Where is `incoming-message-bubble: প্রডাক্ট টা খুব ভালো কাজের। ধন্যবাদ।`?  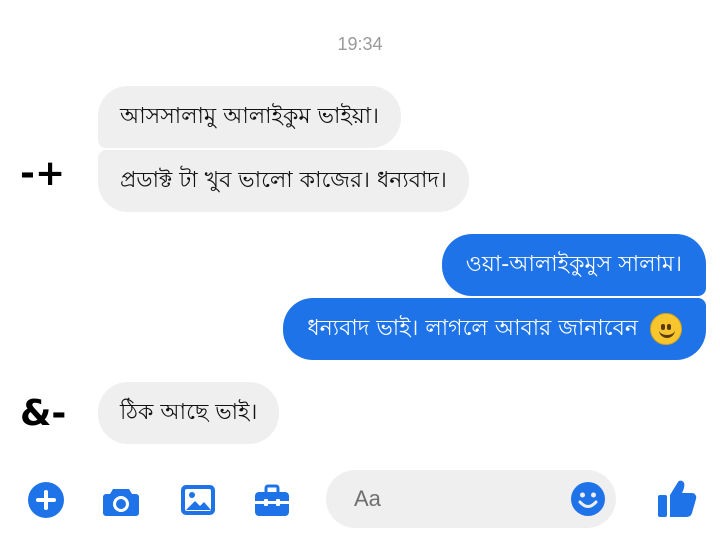 incoming-message-bubble: প্রডাক্ট টা খুব ভালো কাজের। ধন্যবাদ। is located at coordinates (283, 181).